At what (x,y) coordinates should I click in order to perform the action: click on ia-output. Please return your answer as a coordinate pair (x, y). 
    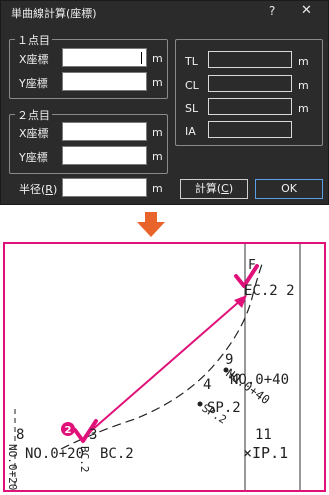
    Looking at the image, I should click on (250, 129).